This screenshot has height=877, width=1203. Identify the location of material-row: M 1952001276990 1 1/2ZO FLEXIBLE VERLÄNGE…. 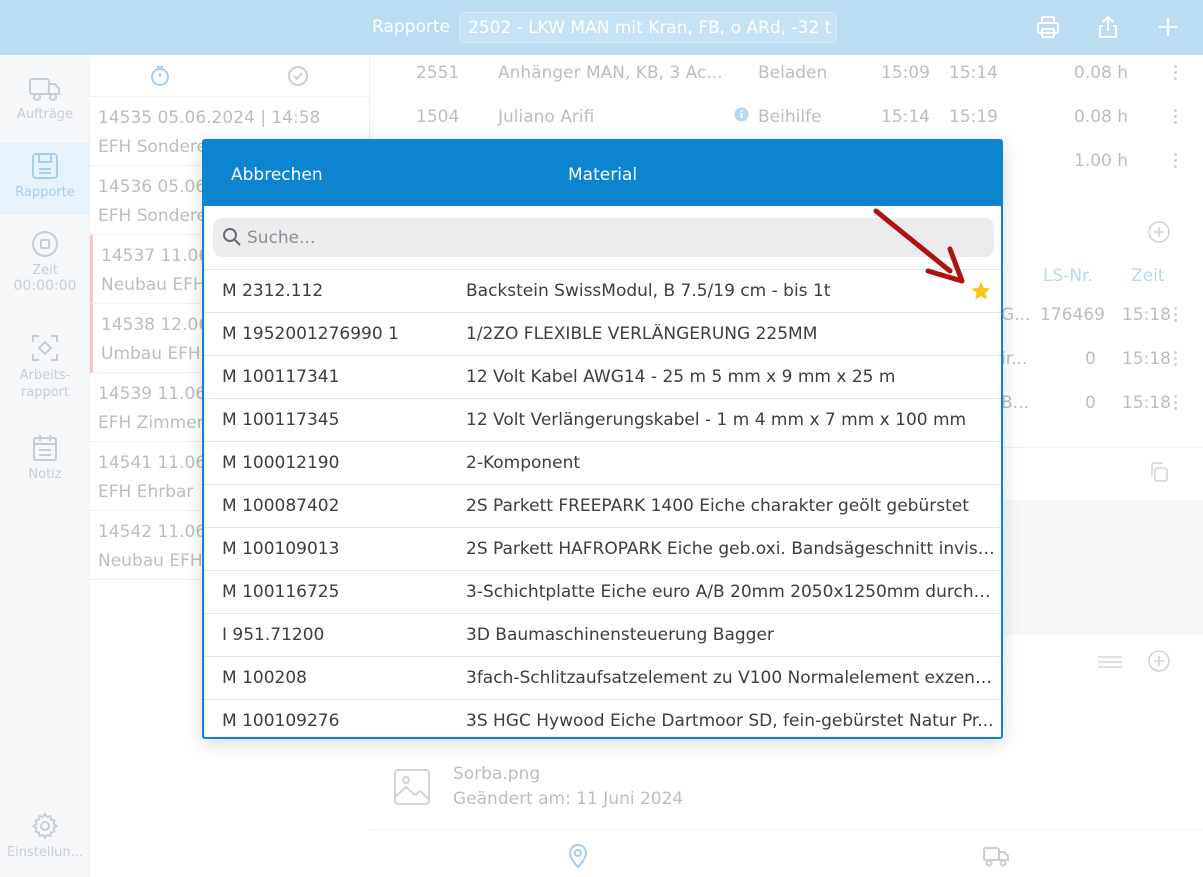
(602, 333).